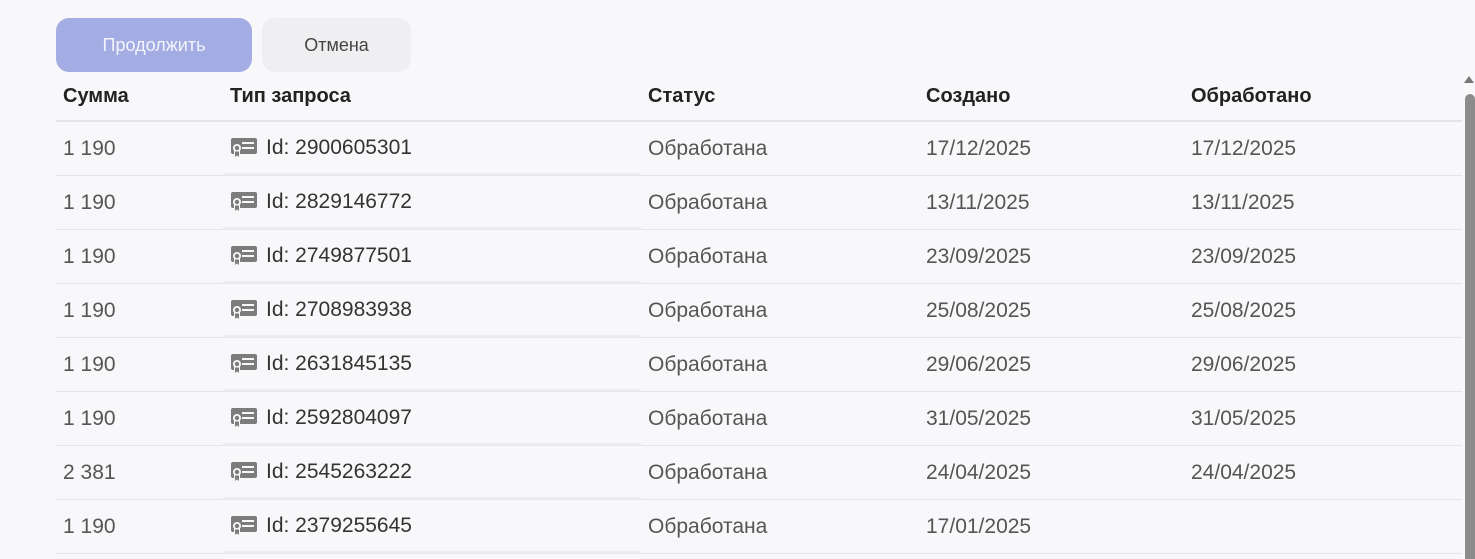  Describe the element at coordinates (432, 364) in the screenshot. I see `cell-type: Id: 2631845135` at that location.